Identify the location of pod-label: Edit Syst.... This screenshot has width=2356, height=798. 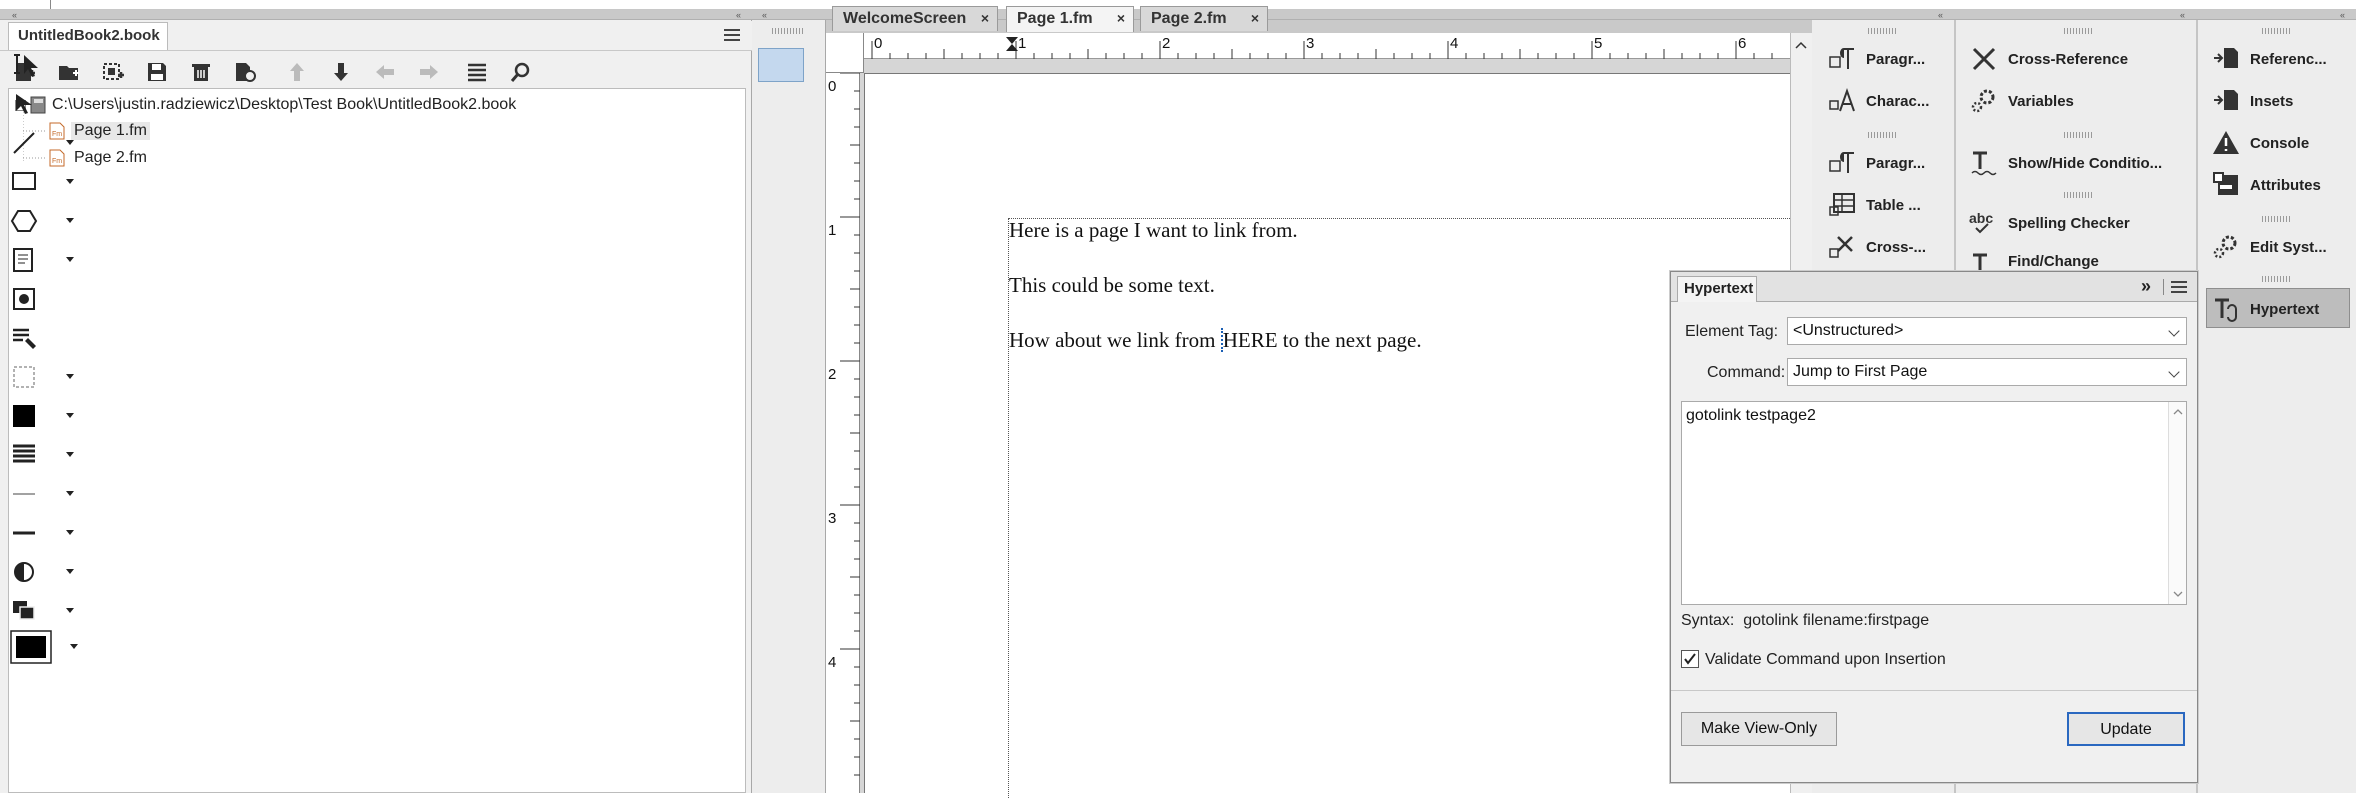
(2288, 247).